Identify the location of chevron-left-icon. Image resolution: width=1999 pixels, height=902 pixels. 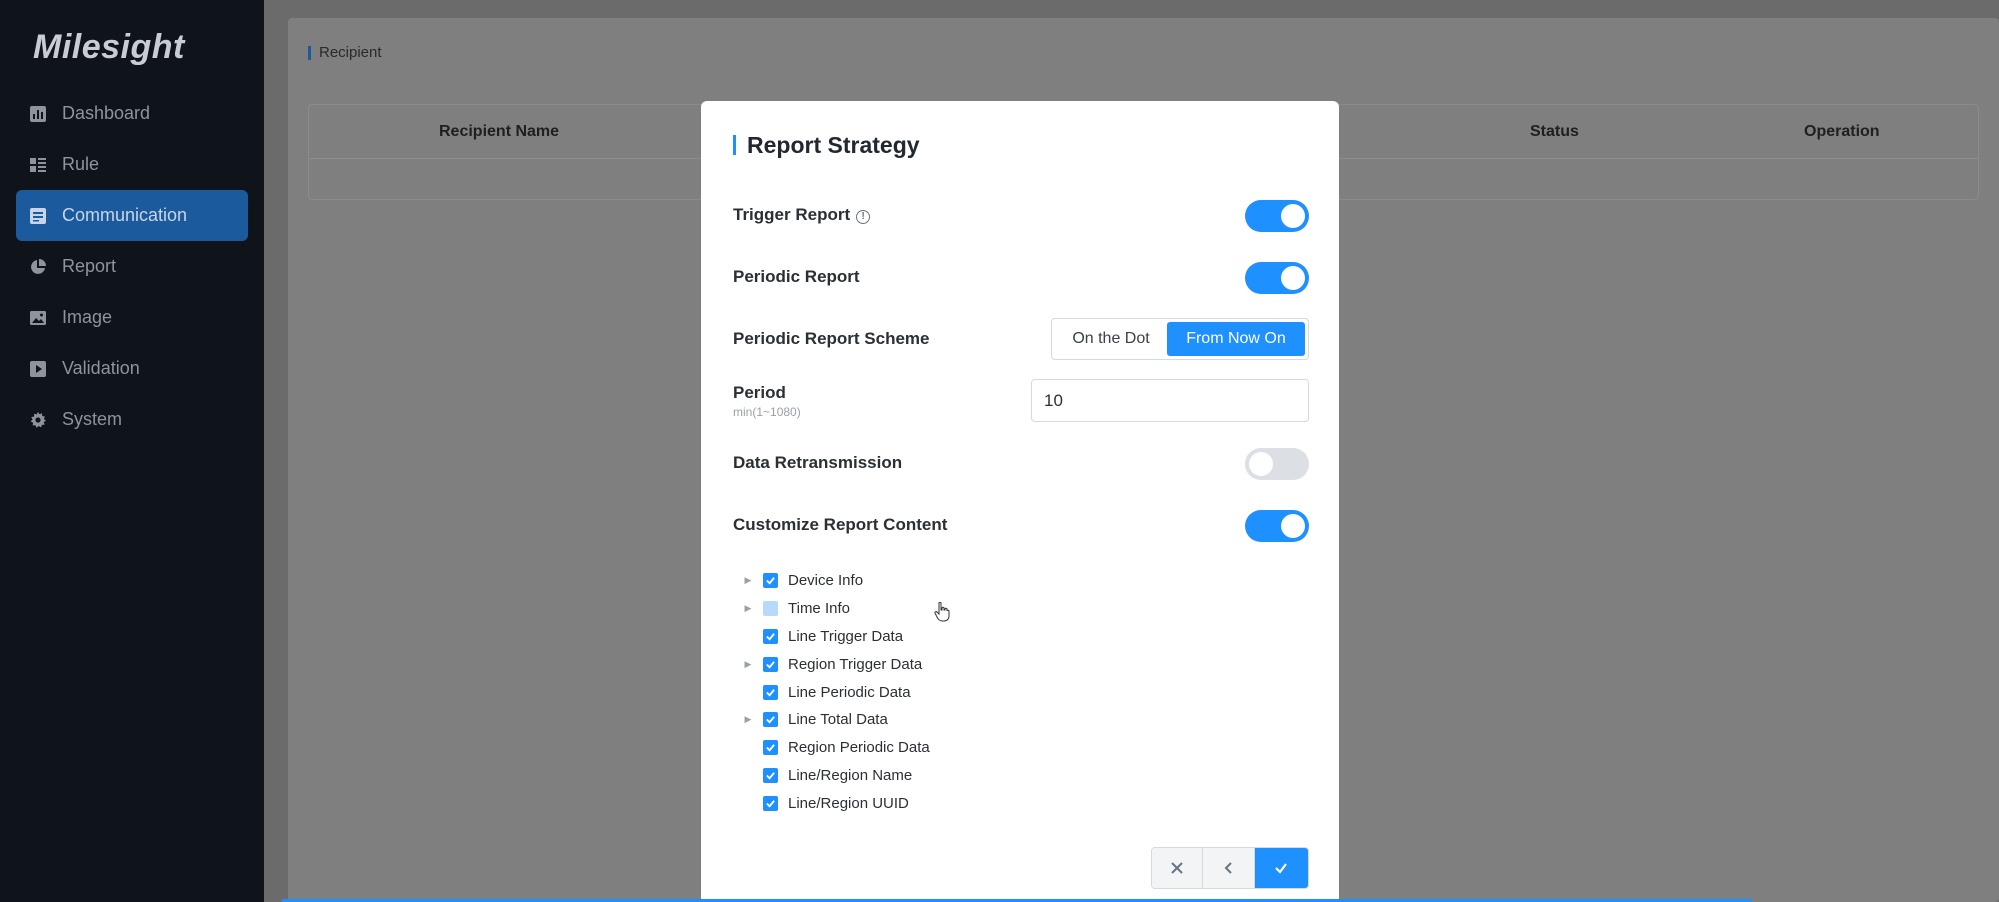
(1228, 868).